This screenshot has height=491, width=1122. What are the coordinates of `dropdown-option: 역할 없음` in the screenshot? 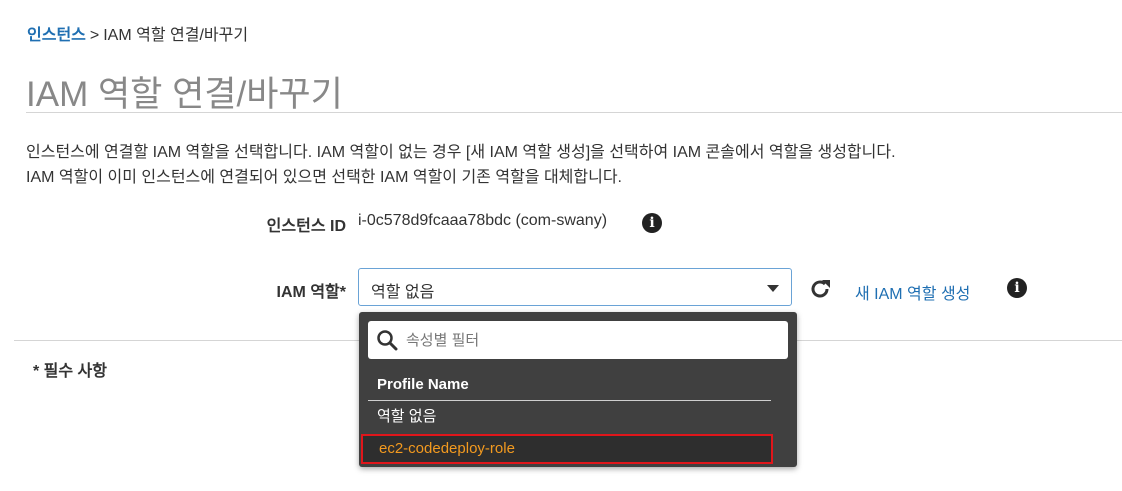 It's located at (578, 417).